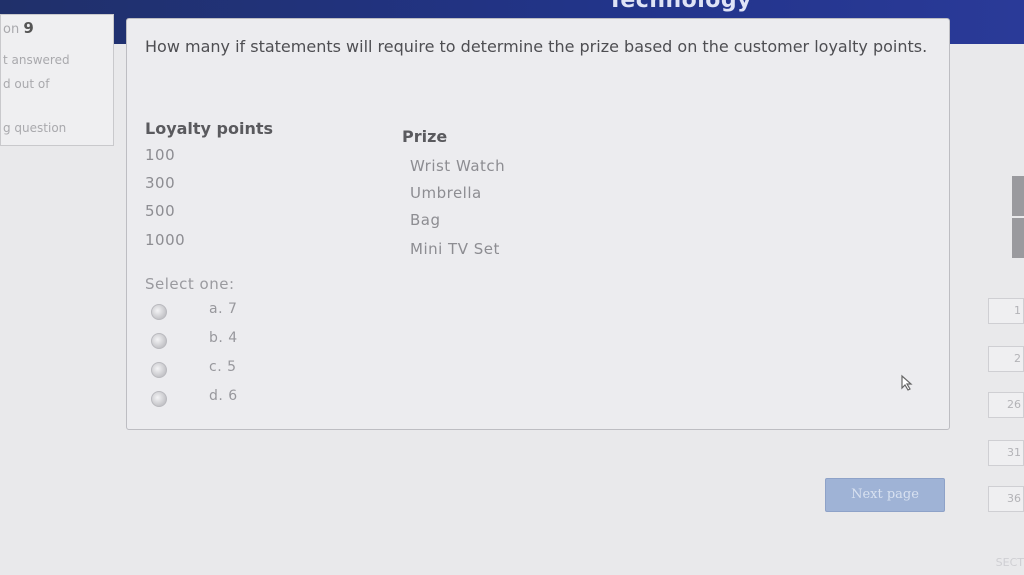 Image resolution: width=1024 pixels, height=575 pixels. Describe the element at coordinates (160, 155) in the screenshot. I see `table-cell-points: 100` at that location.